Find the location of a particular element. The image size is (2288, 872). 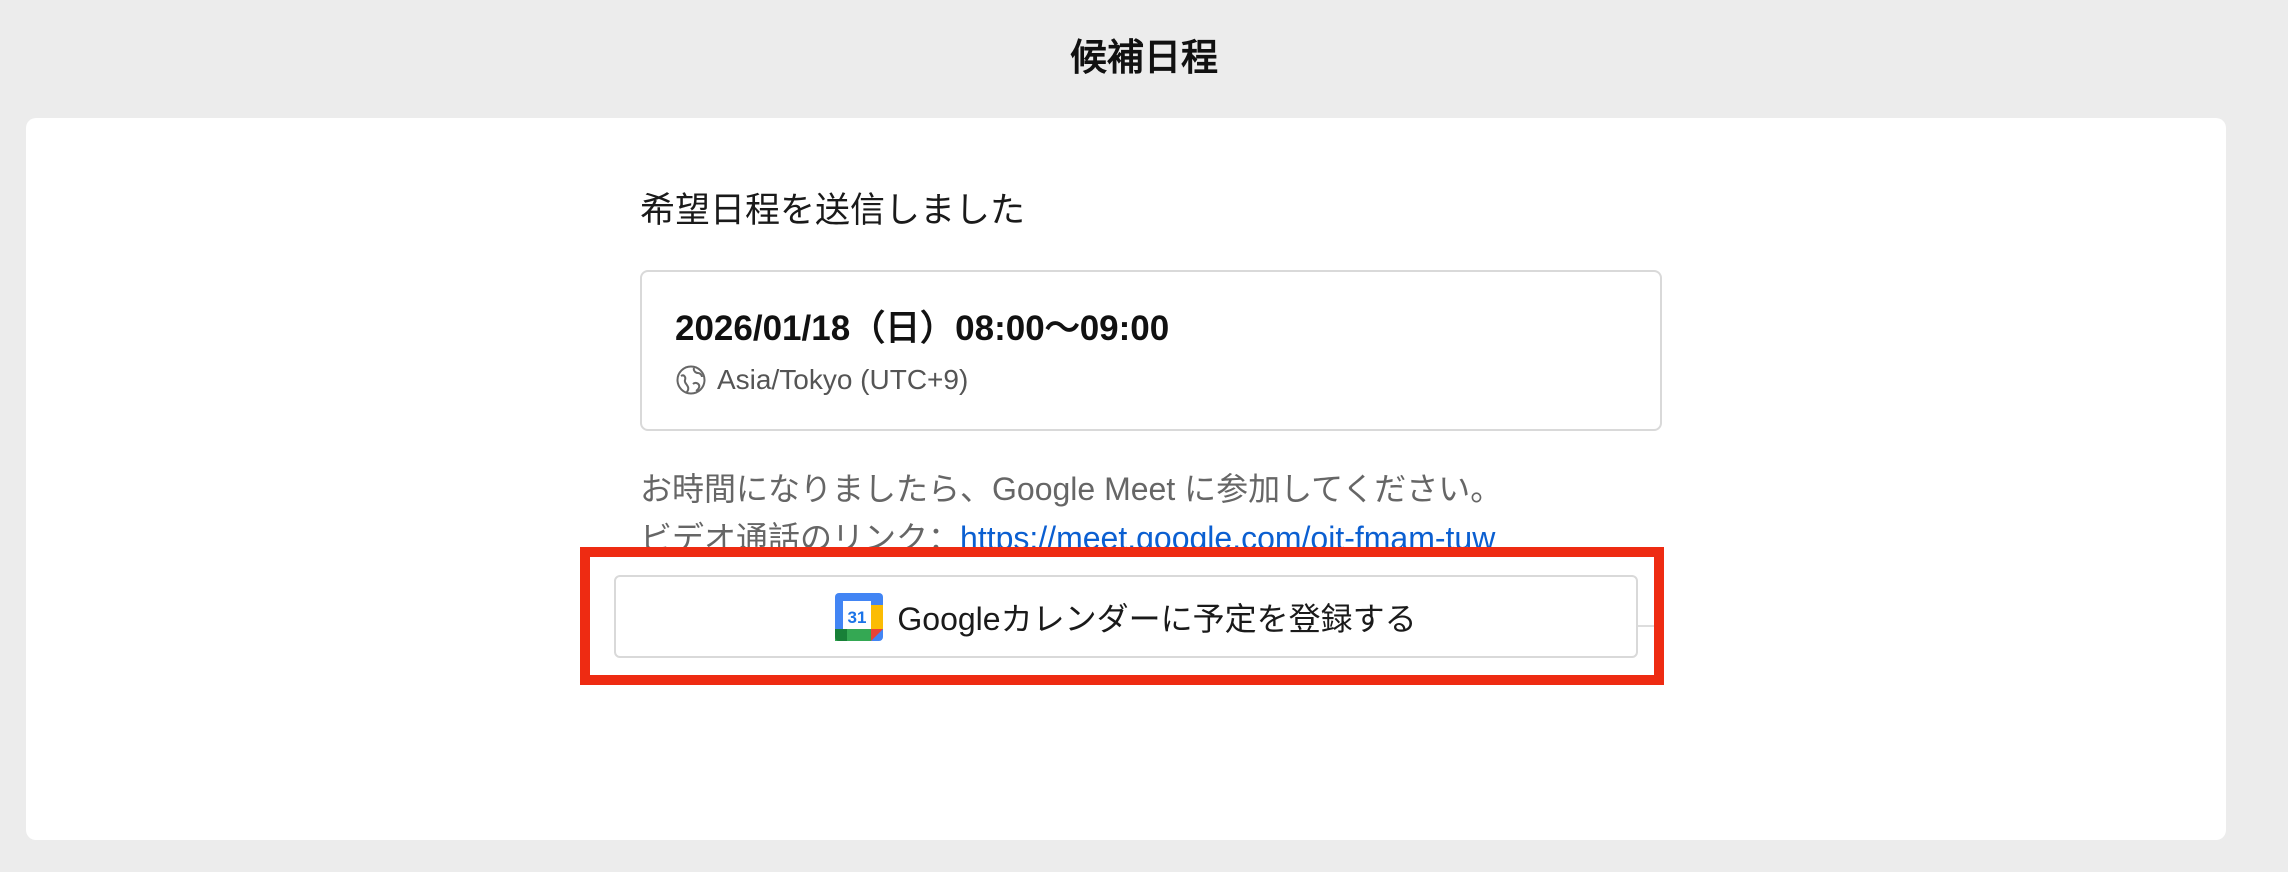

timezone-label: Asia/Tokyo (UTC+9) is located at coordinates (843, 379).